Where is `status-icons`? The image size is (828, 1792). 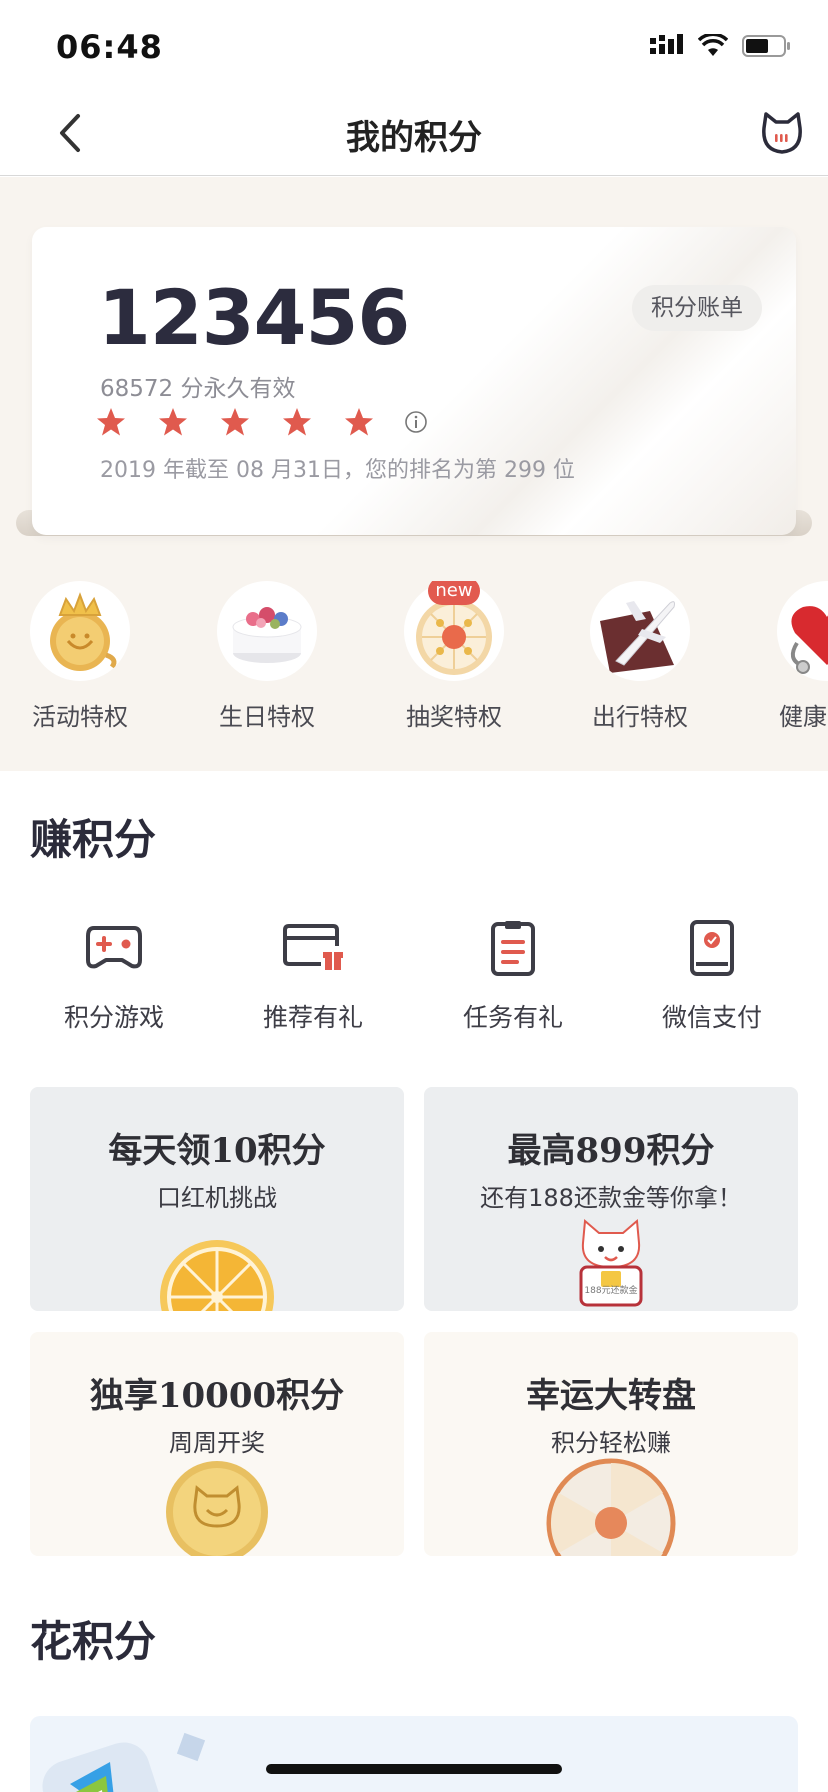
status-icons is located at coordinates (721, 46).